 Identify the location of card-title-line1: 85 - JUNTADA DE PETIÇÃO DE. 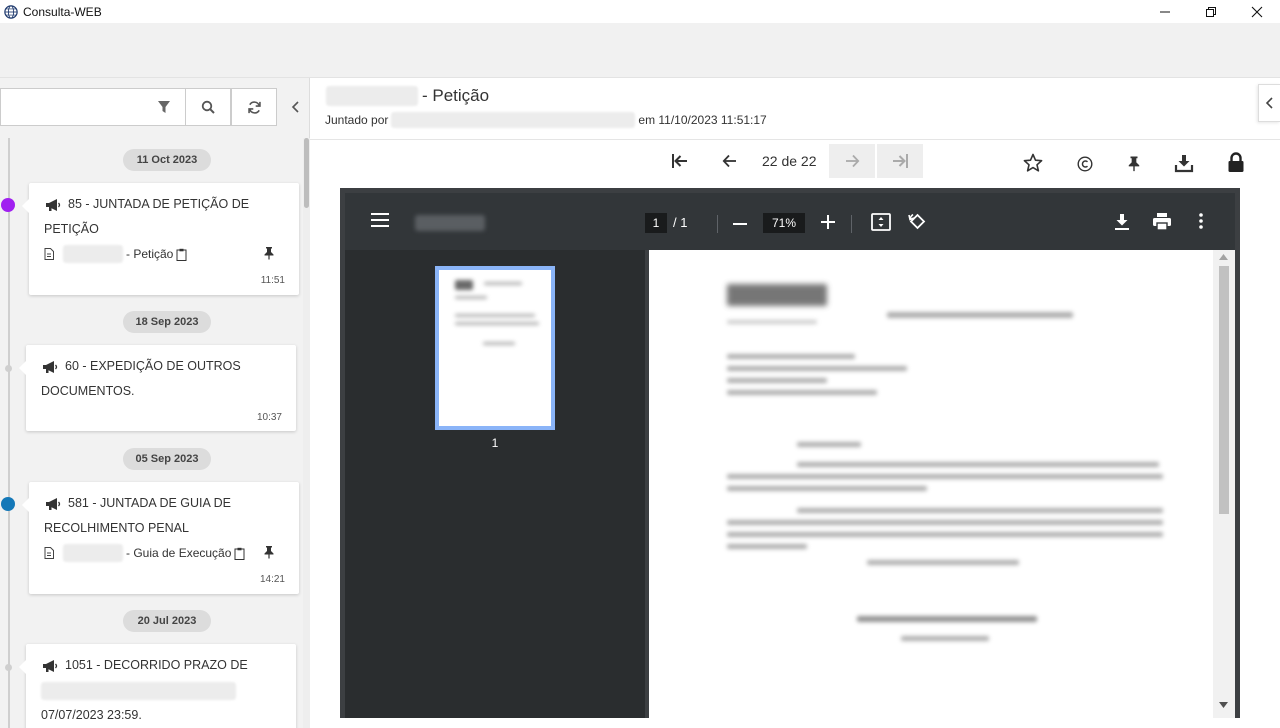
(159, 204).